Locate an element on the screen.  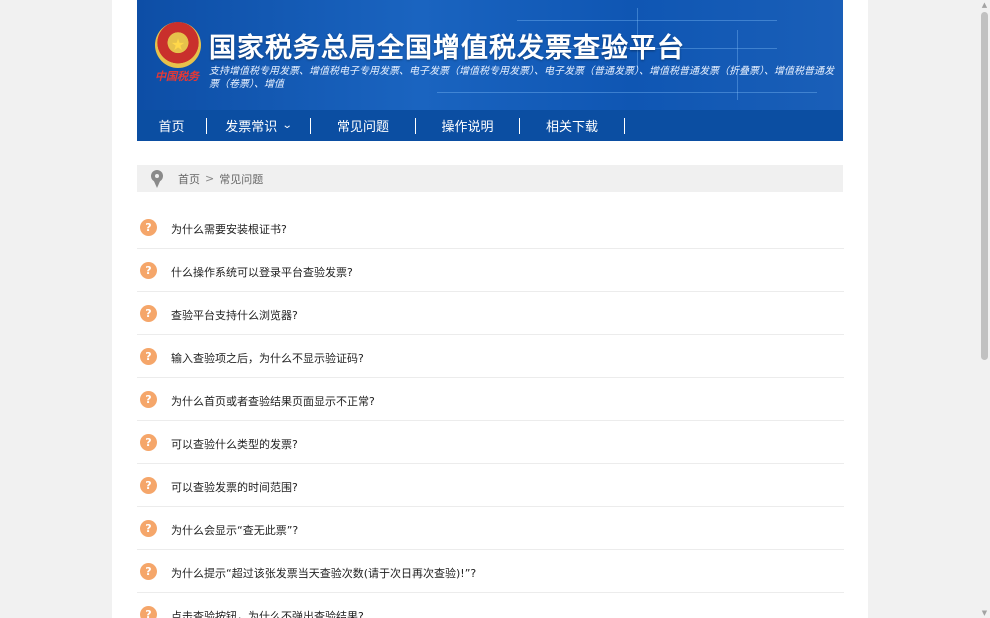
nav-item-instructions: 操作说明 is located at coordinates (468, 126).